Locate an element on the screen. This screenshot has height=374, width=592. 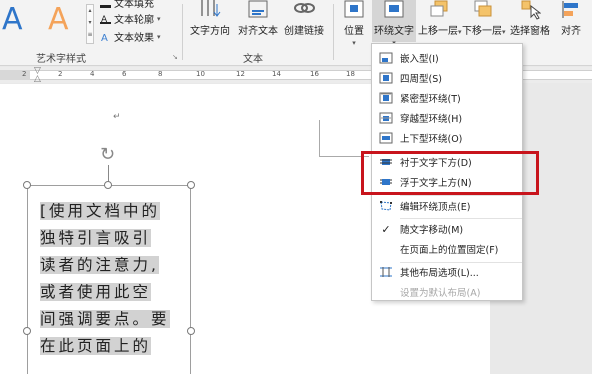
inline-wrap-icon is located at coordinates (386, 58).